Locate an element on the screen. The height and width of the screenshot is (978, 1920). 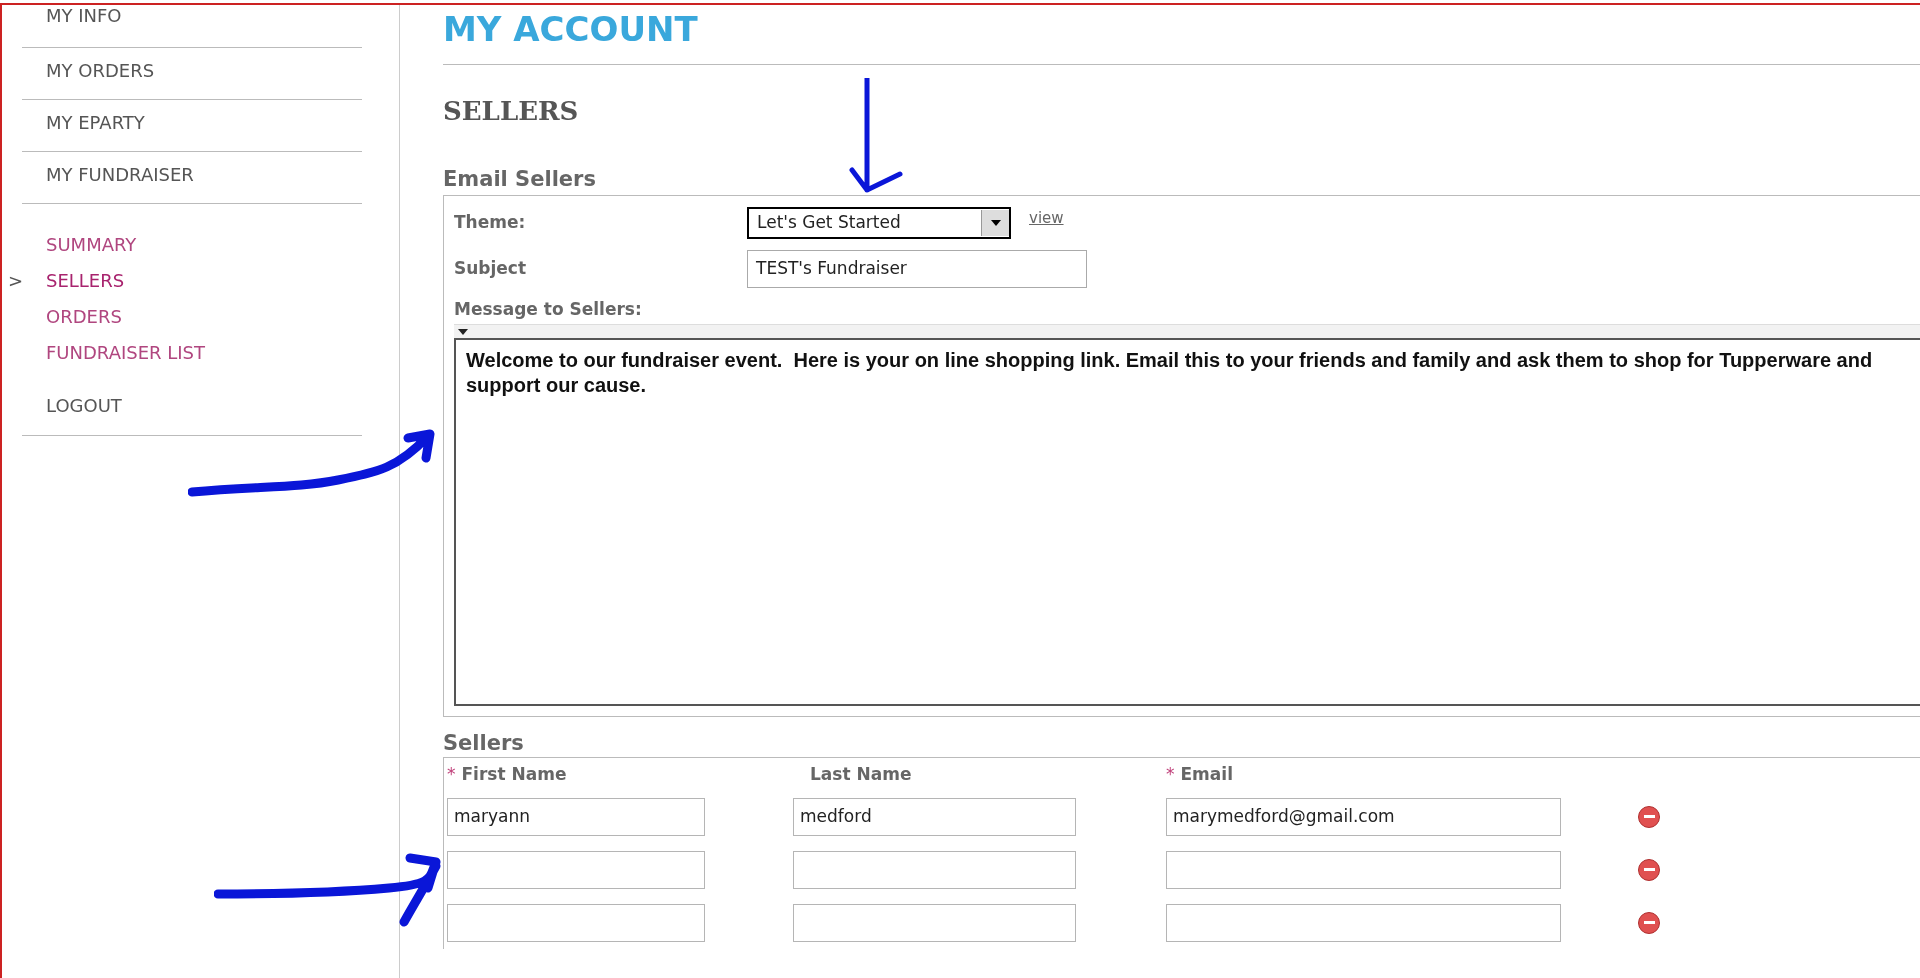
column-header: Last Name is located at coordinates (861, 775).